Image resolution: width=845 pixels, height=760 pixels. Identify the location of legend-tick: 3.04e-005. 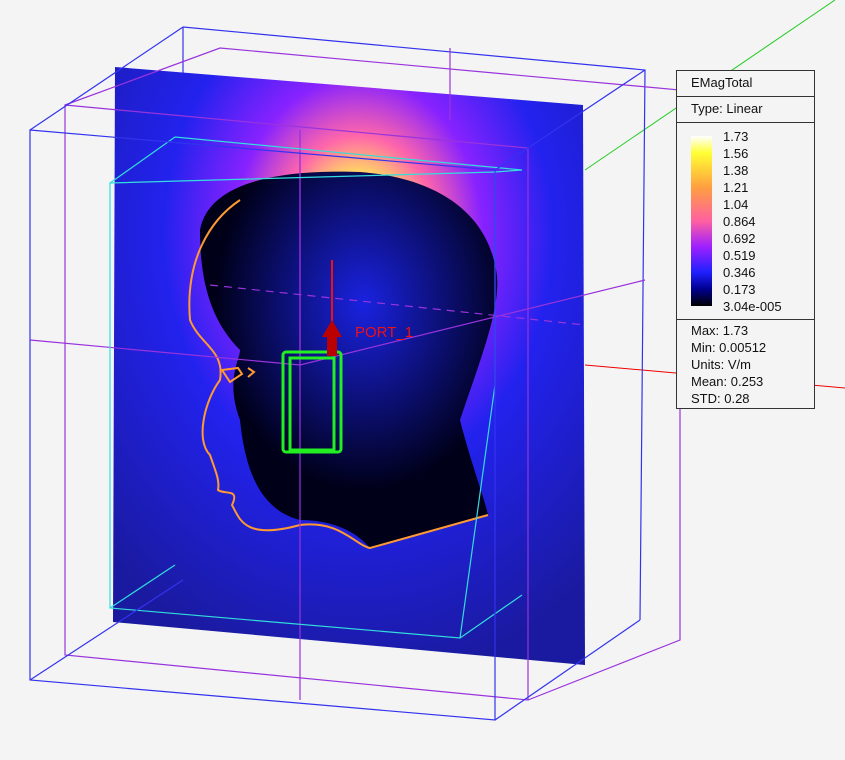
(752, 306).